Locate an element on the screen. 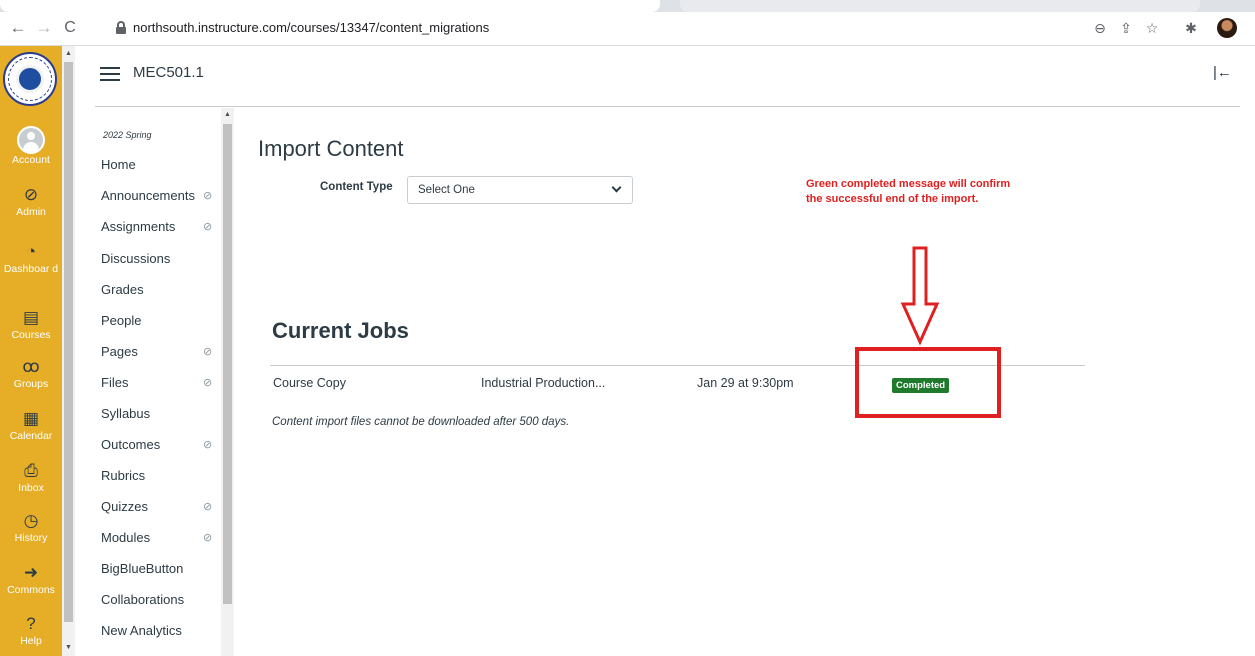 This screenshot has width=1255, height=656. course-nav-item-pages: Pages is located at coordinates (119, 351).